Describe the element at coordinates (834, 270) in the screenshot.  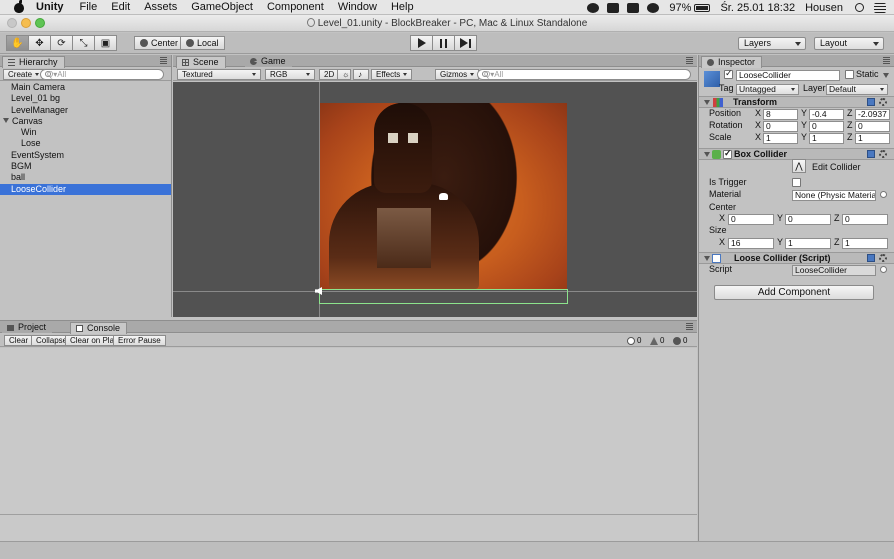
I see `script-field: LooseCollider` at that location.